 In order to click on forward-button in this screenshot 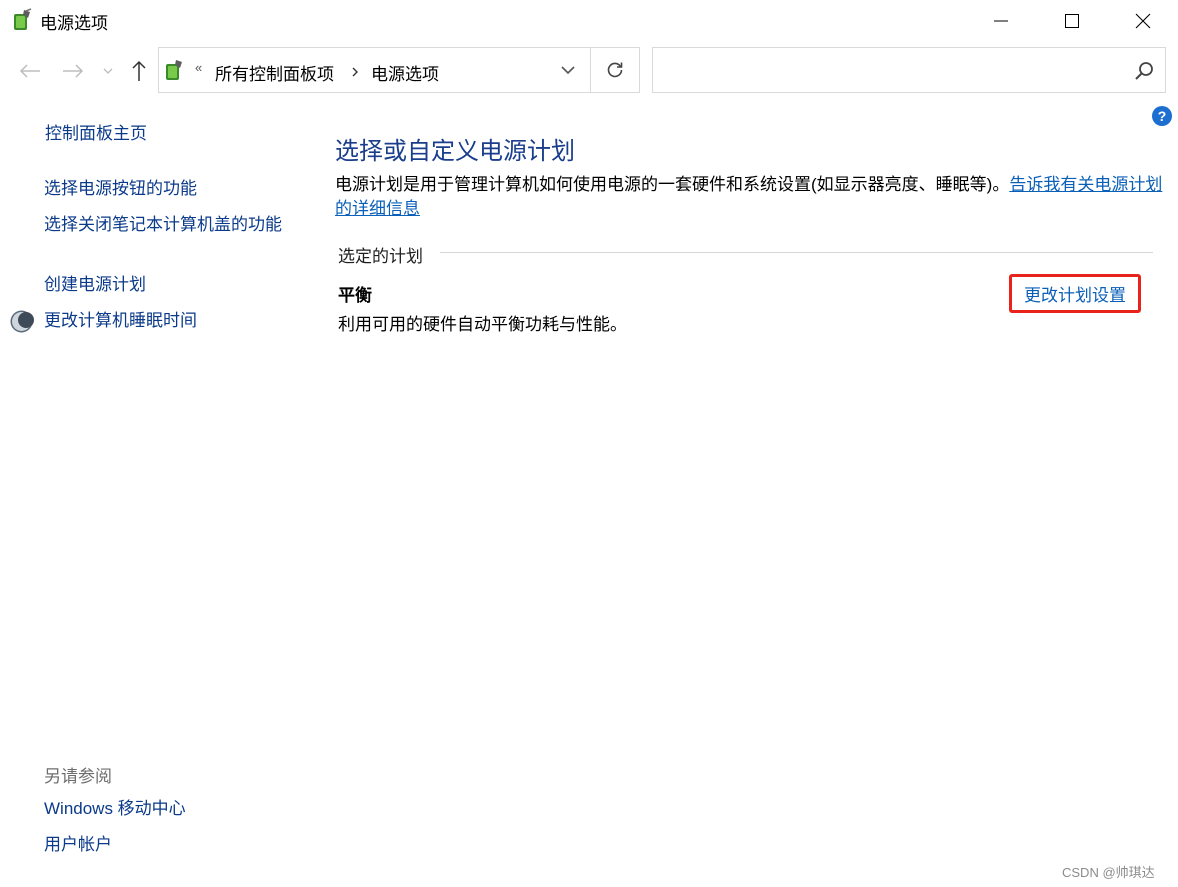, I will do `click(73, 71)`.